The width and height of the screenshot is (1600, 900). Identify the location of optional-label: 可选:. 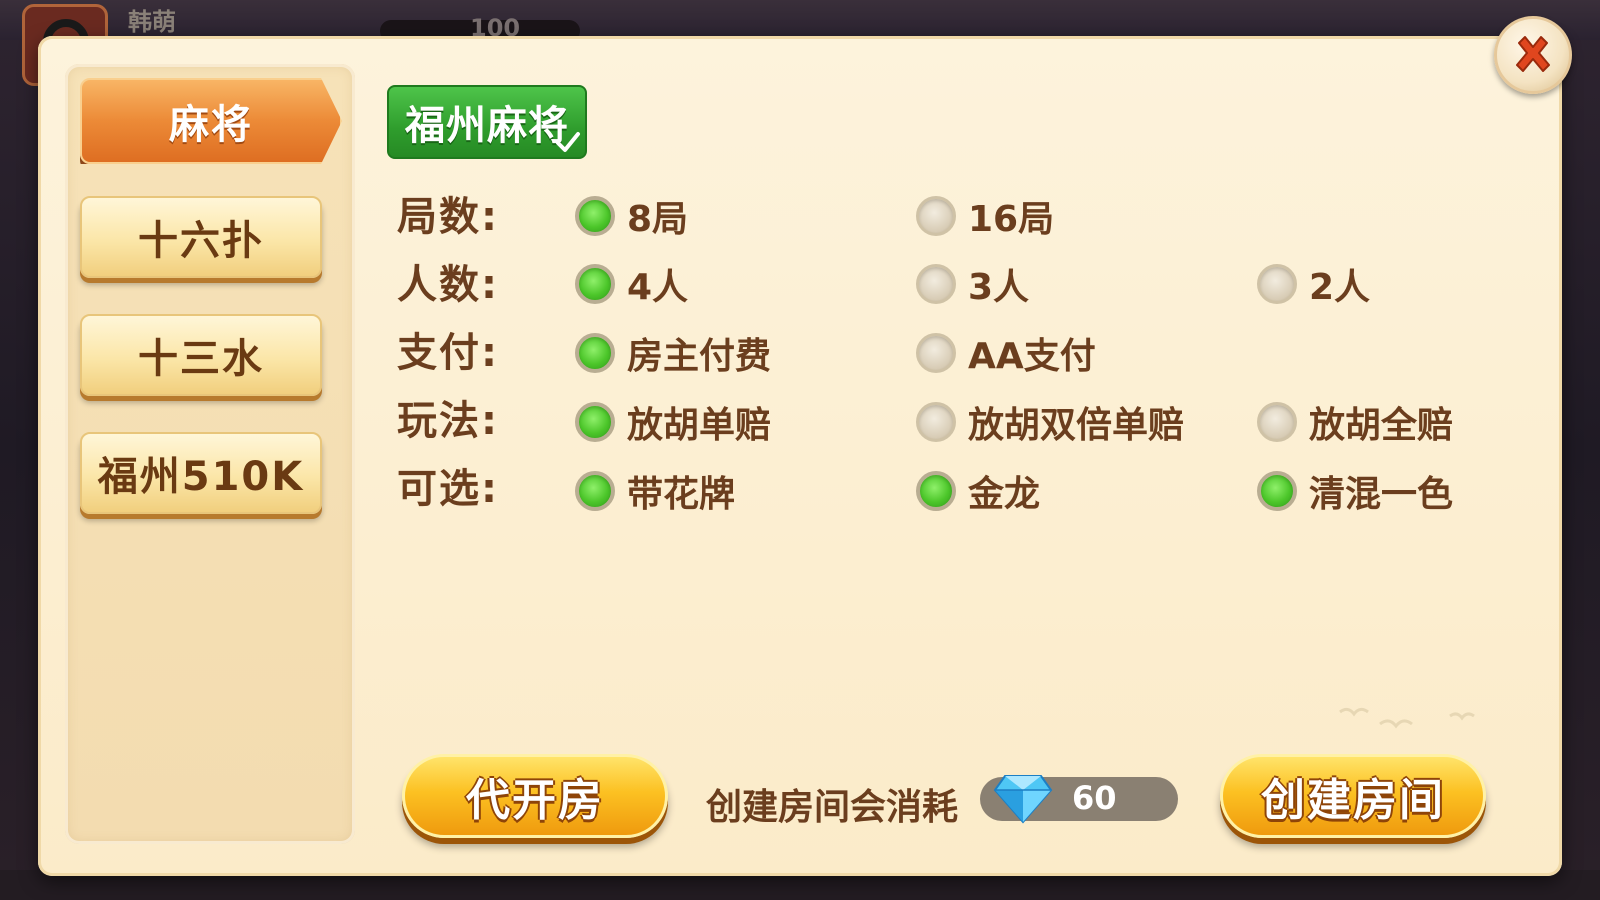
(448, 489).